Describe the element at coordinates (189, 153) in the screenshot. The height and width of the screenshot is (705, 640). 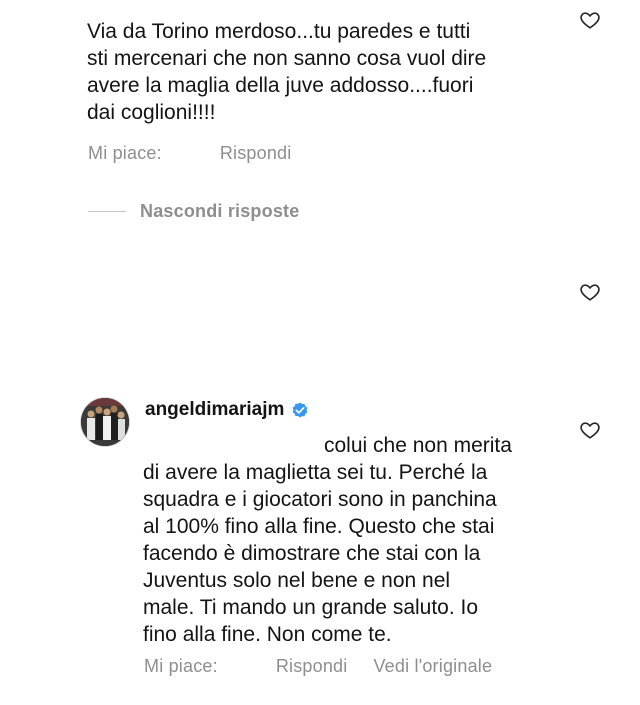
I see `comment-actions: Mi piace: Rispondi` at that location.